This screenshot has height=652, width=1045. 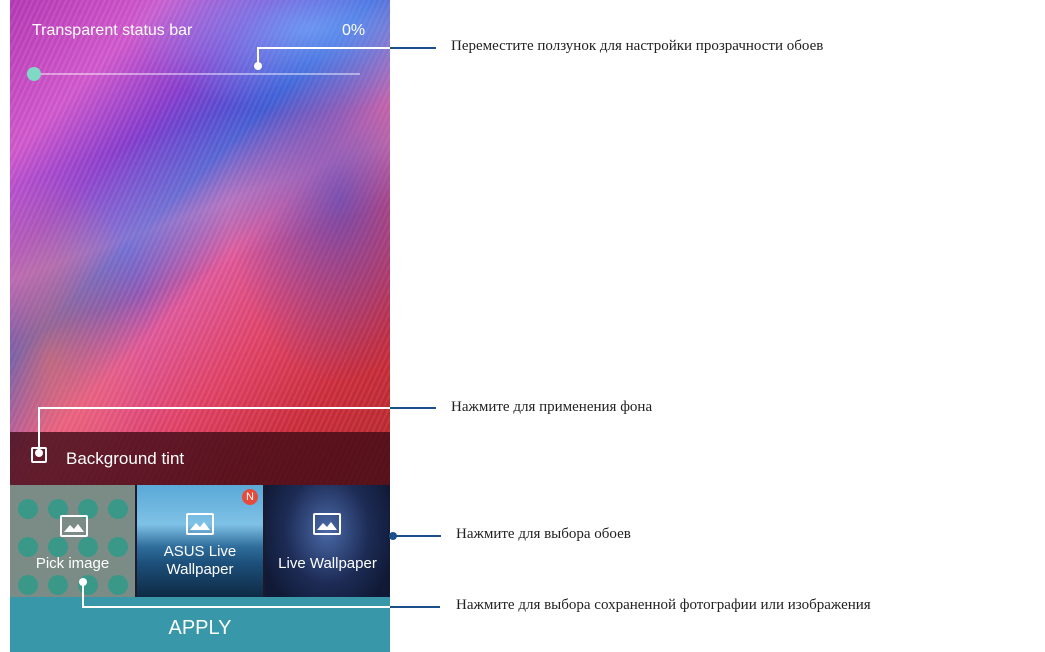 I want to click on pick-image-tile: Pick image, so click(x=72, y=541).